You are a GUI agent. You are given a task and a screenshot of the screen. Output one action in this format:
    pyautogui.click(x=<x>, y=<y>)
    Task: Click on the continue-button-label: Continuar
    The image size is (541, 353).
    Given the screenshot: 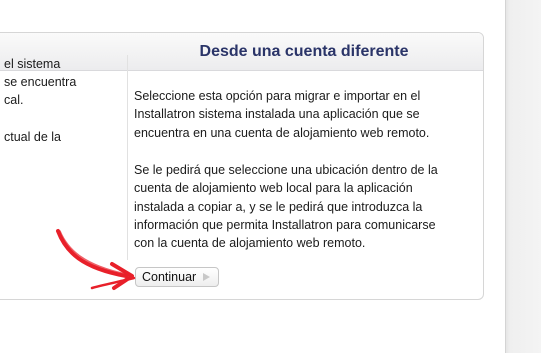 What is the action you would take?
    pyautogui.click(x=169, y=277)
    